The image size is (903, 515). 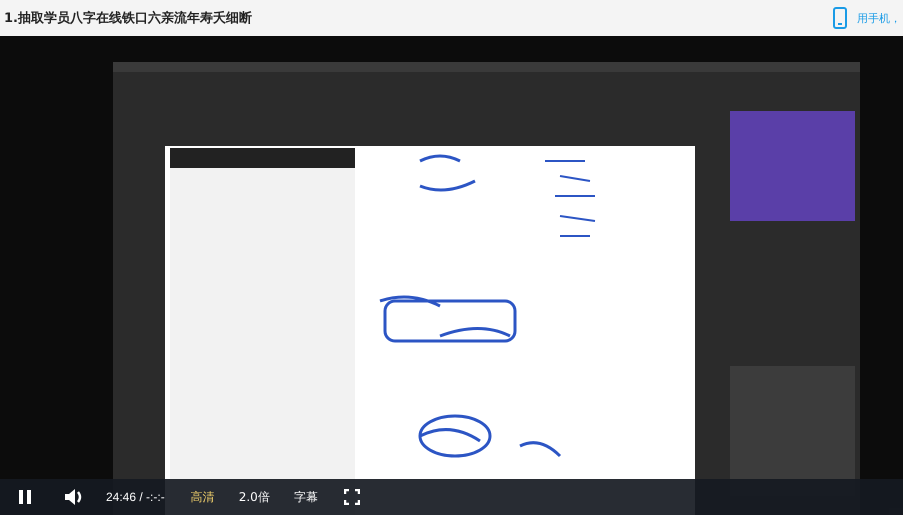 What do you see at coordinates (74, 497) in the screenshot?
I see `volume-icon` at bounding box center [74, 497].